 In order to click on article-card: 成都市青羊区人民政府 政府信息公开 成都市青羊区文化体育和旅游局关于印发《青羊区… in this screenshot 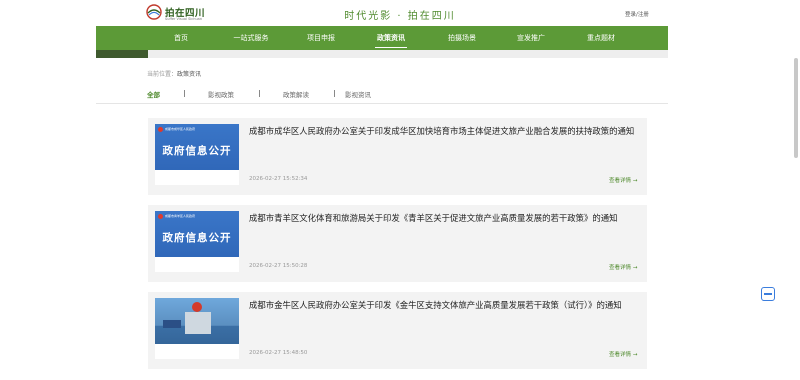, I will do `click(397, 243)`.